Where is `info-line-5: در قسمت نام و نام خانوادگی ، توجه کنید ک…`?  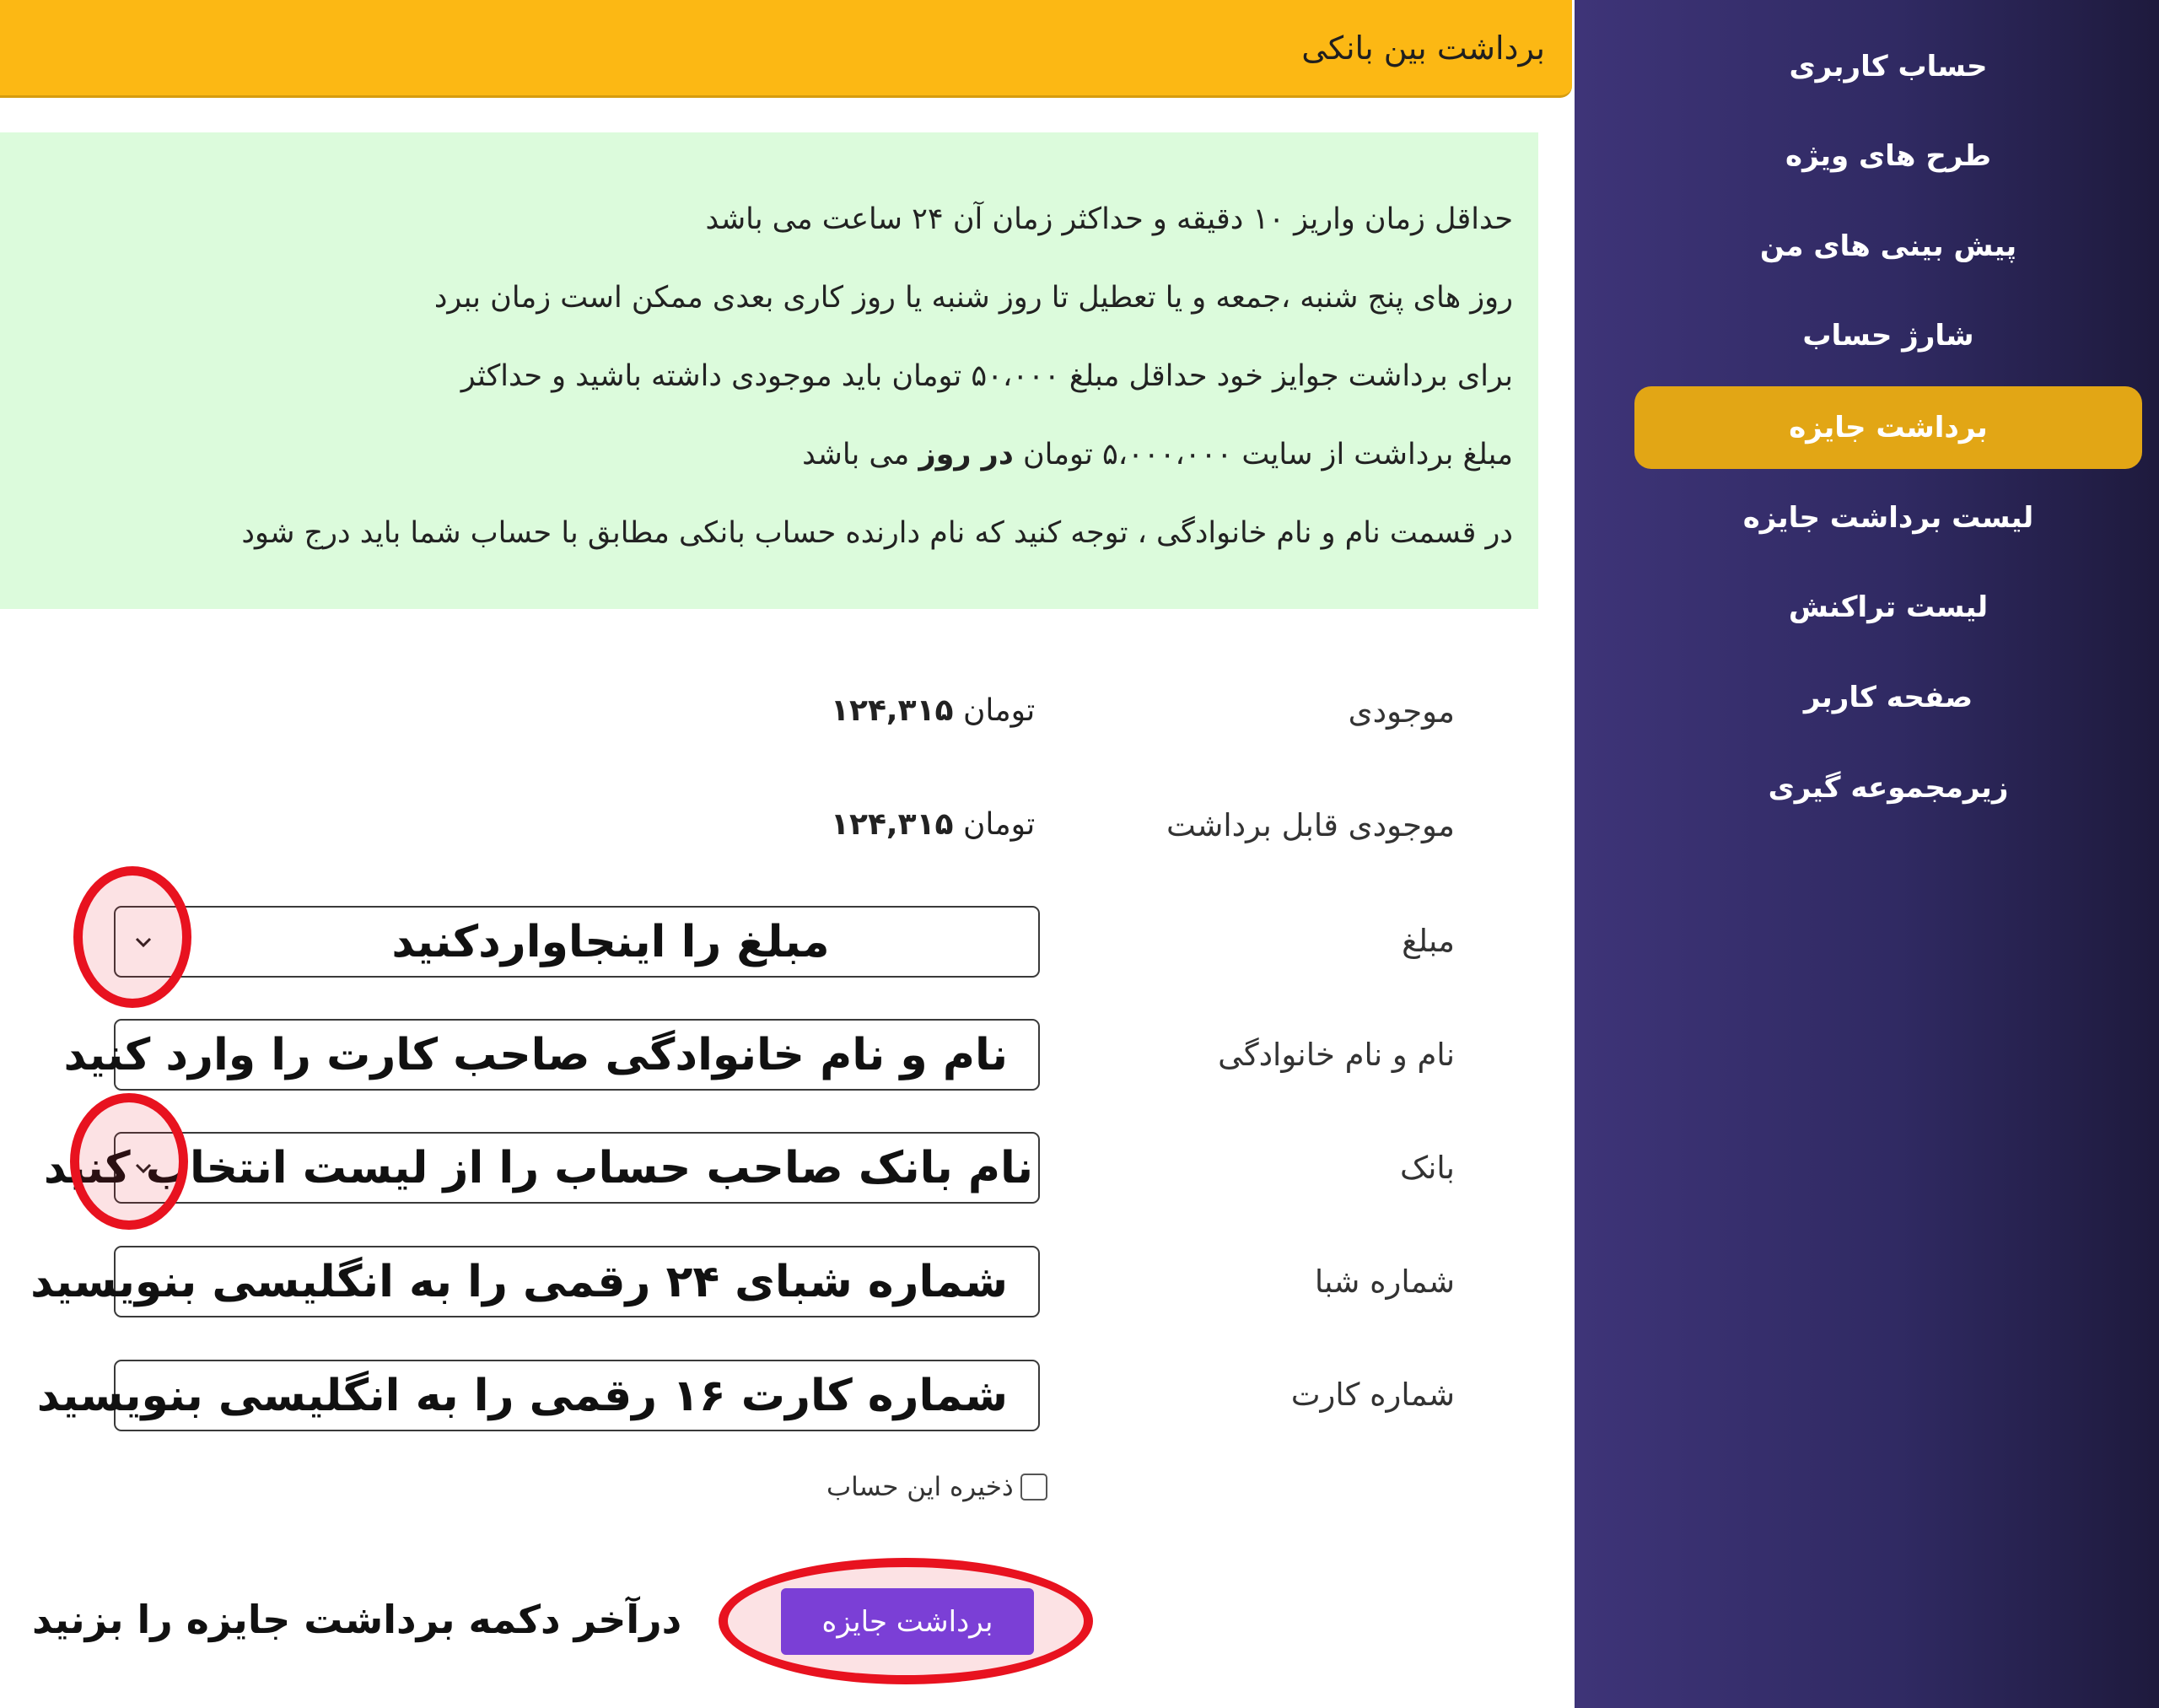
info-line-5: در قسمت نام و نام خانوادگی ، توجه کنید ک… is located at coordinates (877, 533).